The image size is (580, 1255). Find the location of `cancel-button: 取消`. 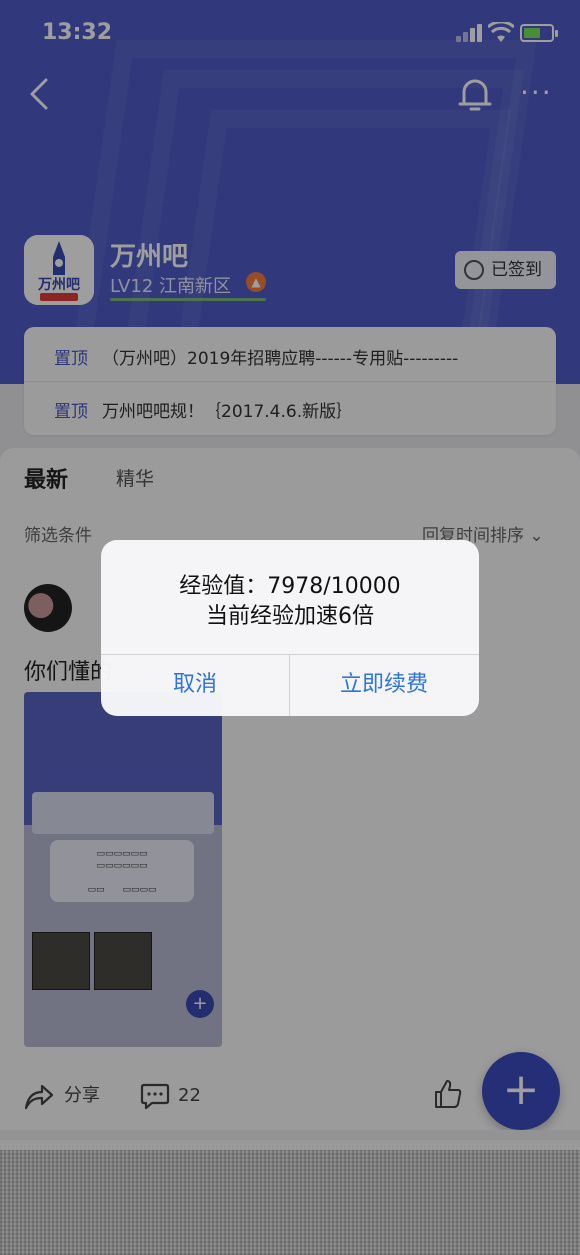

cancel-button: 取消 is located at coordinates (195, 685).